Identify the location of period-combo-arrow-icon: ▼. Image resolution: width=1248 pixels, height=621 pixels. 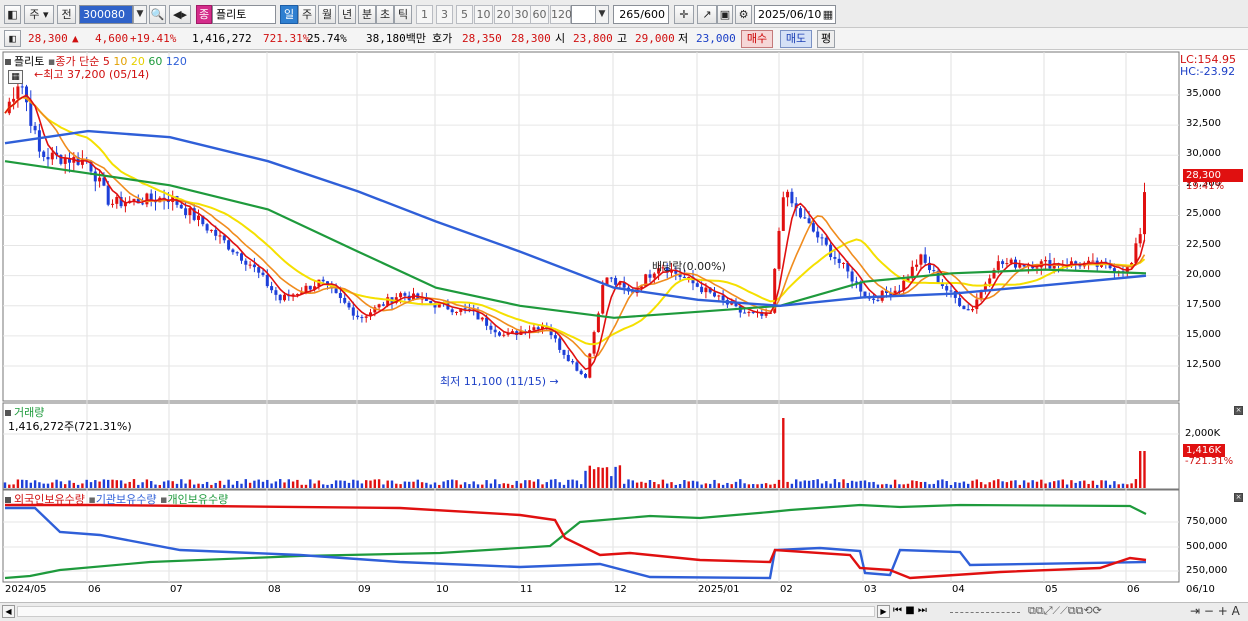
(602, 14).